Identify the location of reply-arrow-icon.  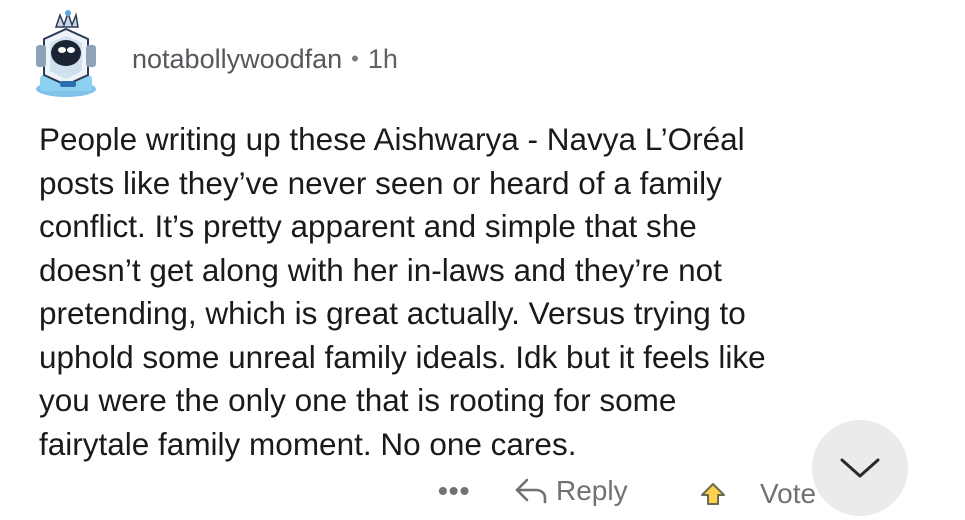
(531, 491).